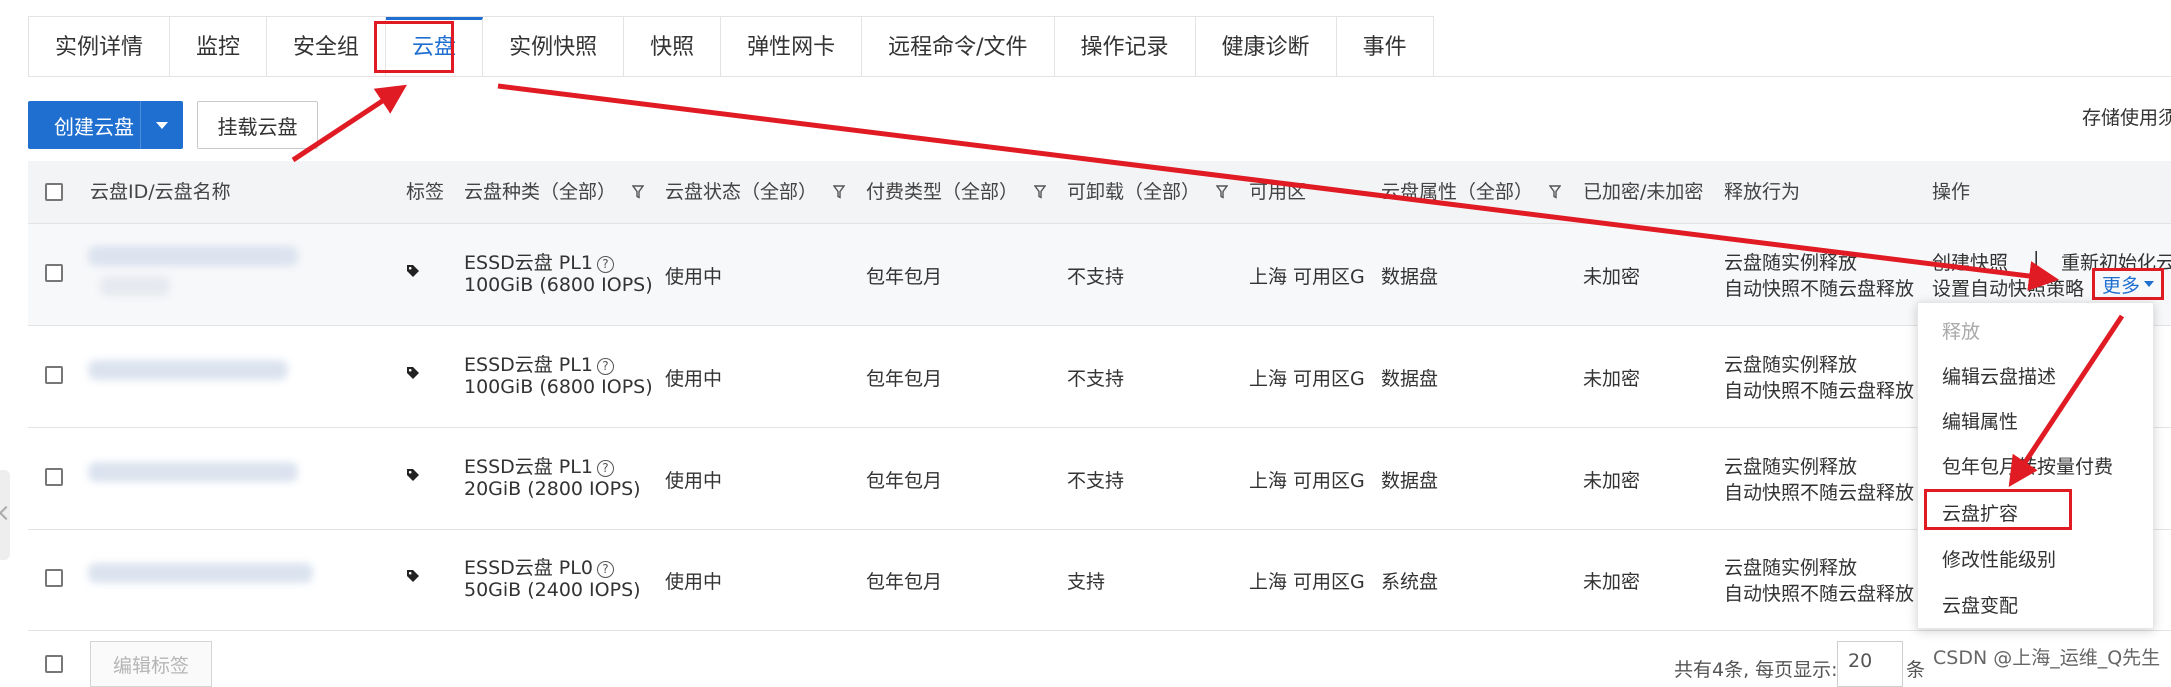 This screenshot has width=2171, height=687. What do you see at coordinates (1870, 664) in the screenshot?
I see `page-size-select: 20` at bounding box center [1870, 664].